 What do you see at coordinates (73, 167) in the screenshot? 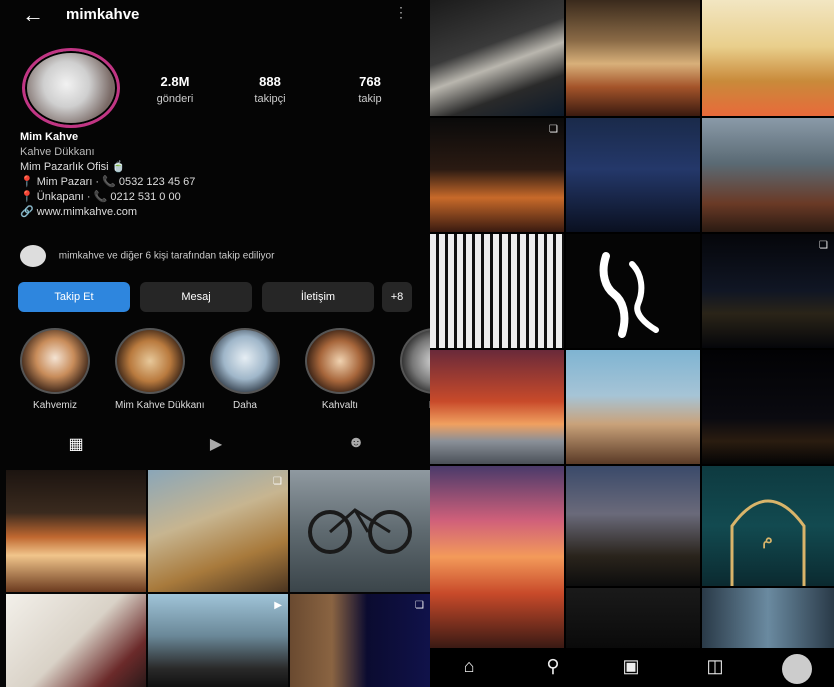
I see `bio-line: Mim Pazarlık Ofisi 🍵` at bounding box center [73, 167].